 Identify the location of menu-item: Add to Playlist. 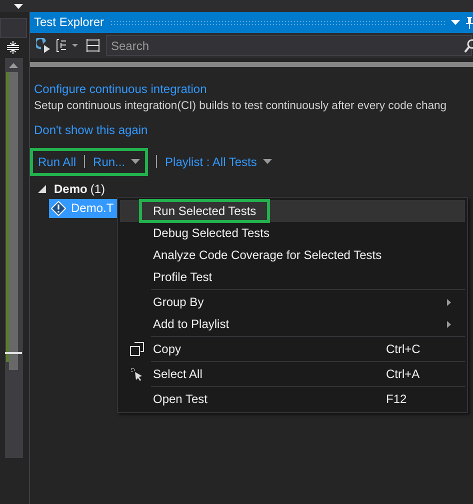
(292, 324).